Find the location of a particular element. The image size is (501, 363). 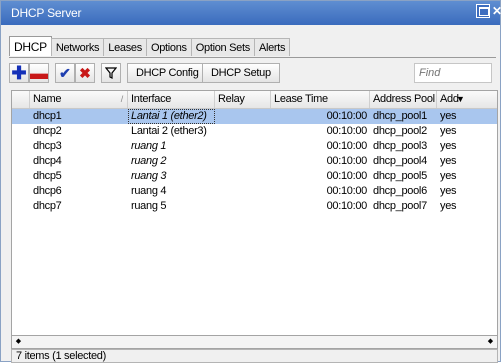

cell-interface: Lantai 2 (ether3) is located at coordinates (169, 131).